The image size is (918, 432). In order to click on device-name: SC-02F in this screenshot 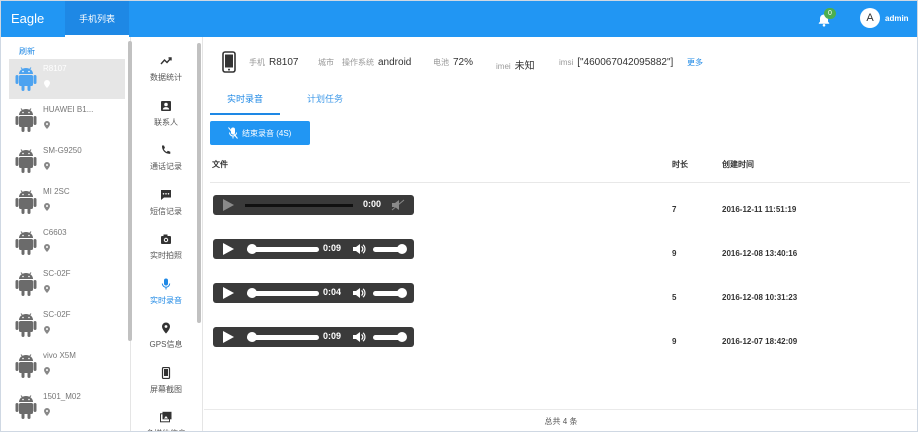, I will do `click(57, 314)`.